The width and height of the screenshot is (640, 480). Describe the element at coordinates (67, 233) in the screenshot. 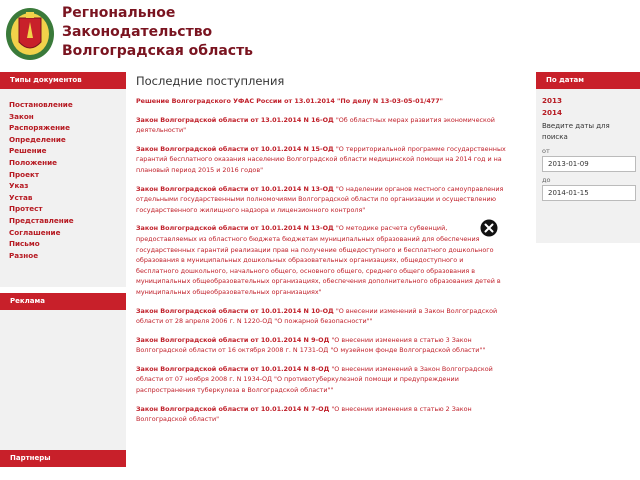

I see `doc-type-link: Соглашение` at that location.